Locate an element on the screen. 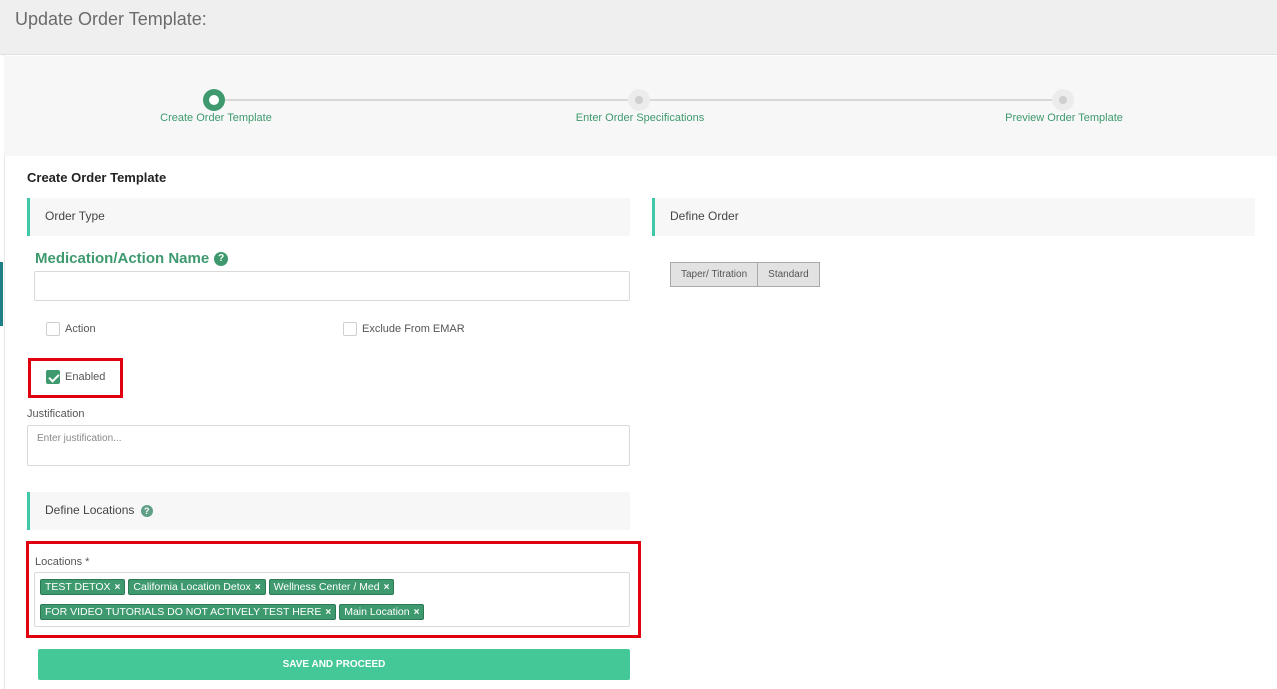  step-2-label: Enter Order Specifications is located at coordinates (640, 118).